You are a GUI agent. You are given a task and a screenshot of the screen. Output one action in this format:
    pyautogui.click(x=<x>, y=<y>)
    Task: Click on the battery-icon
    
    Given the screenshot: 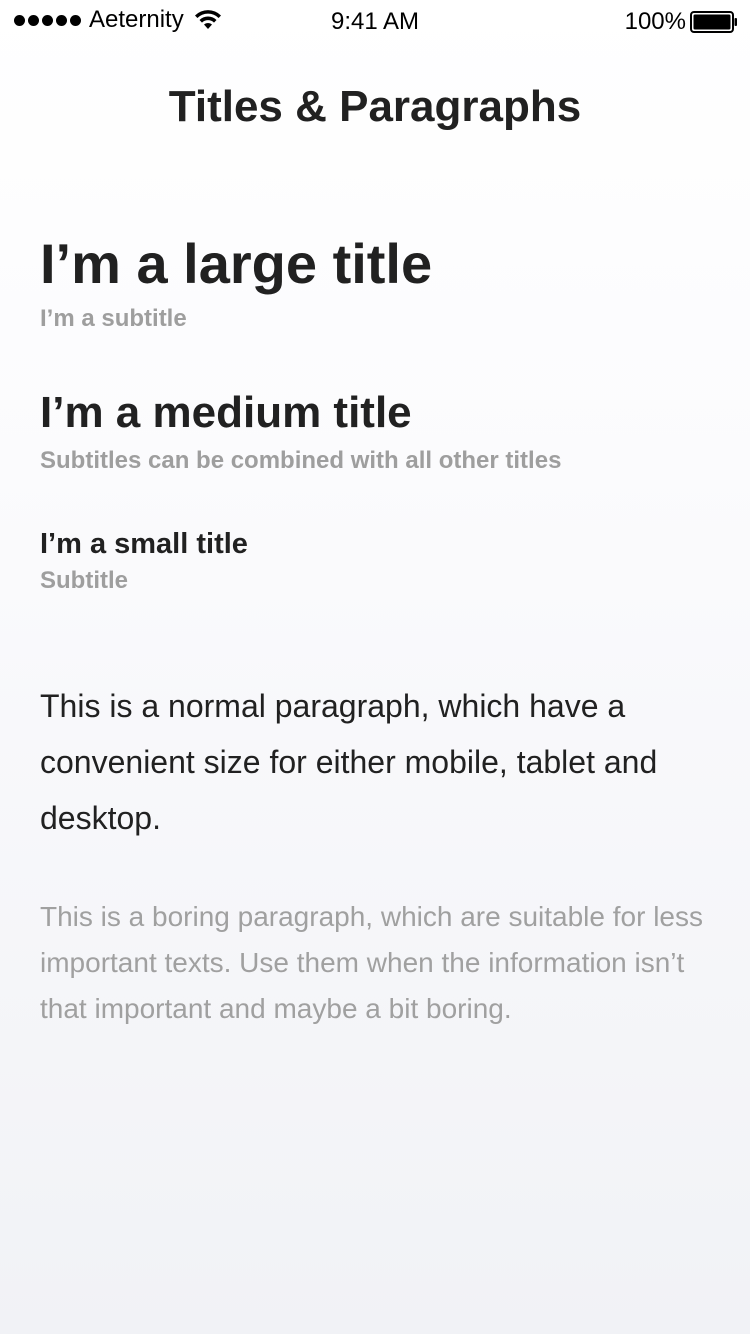 What is the action you would take?
    pyautogui.click(x=713, y=22)
    